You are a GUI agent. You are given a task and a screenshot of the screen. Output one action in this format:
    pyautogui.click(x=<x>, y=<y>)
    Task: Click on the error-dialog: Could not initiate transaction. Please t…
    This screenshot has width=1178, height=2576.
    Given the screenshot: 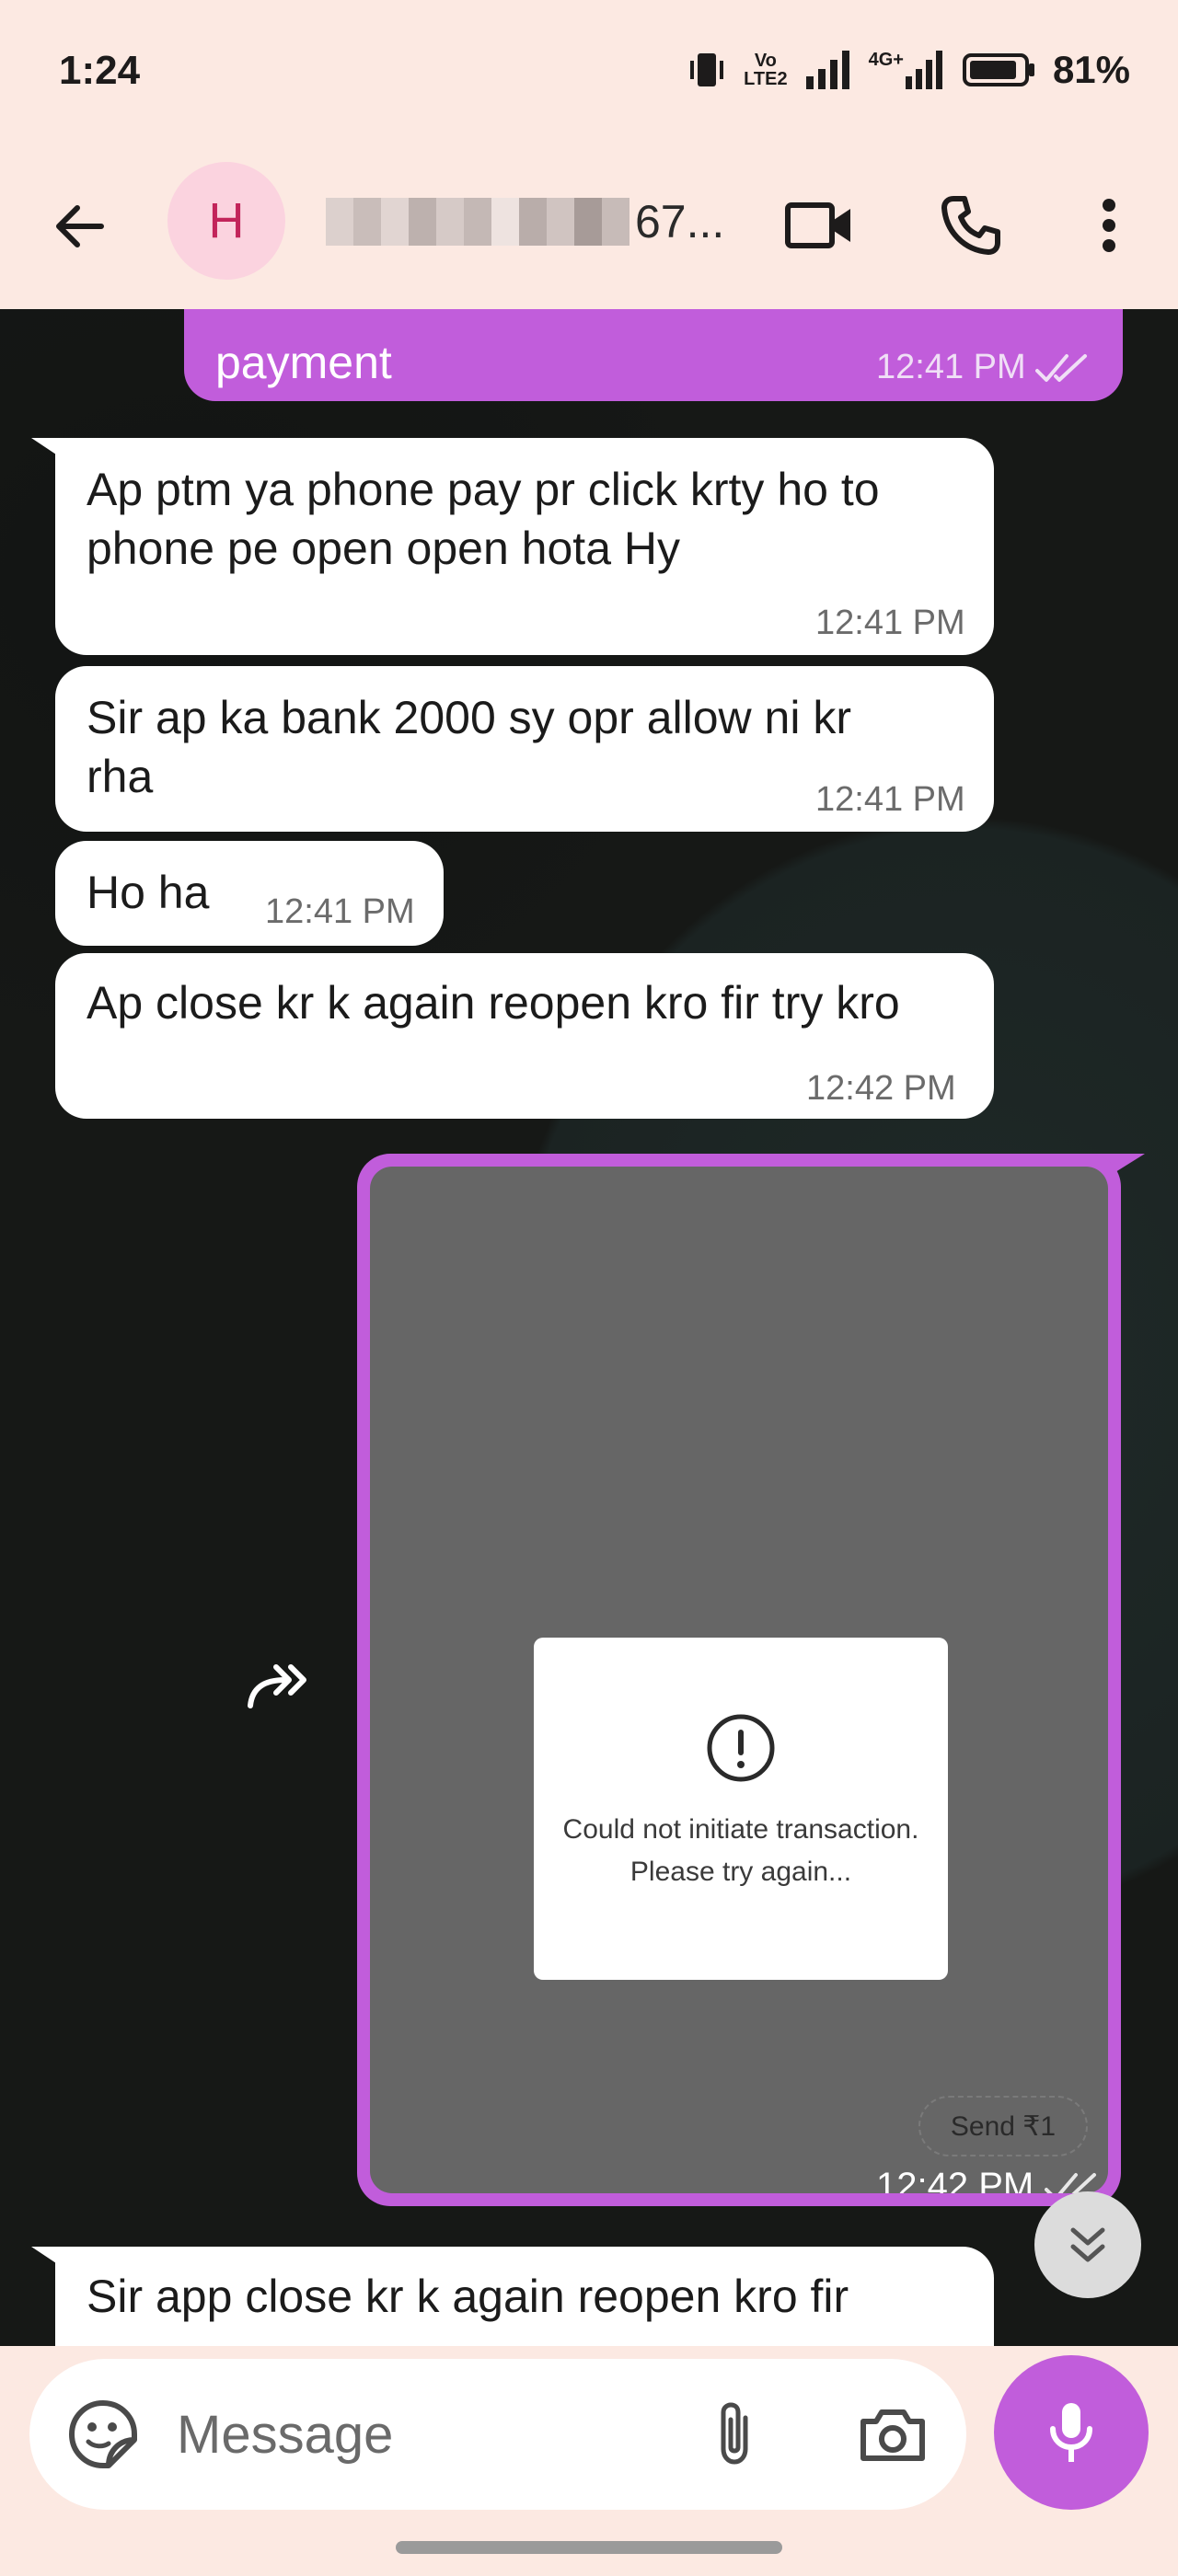 What is the action you would take?
    pyautogui.click(x=741, y=1809)
    